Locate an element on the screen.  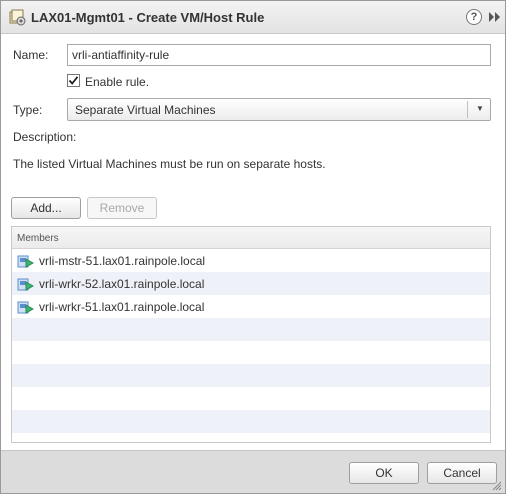
checkmark-icon is located at coordinates (73, 80).